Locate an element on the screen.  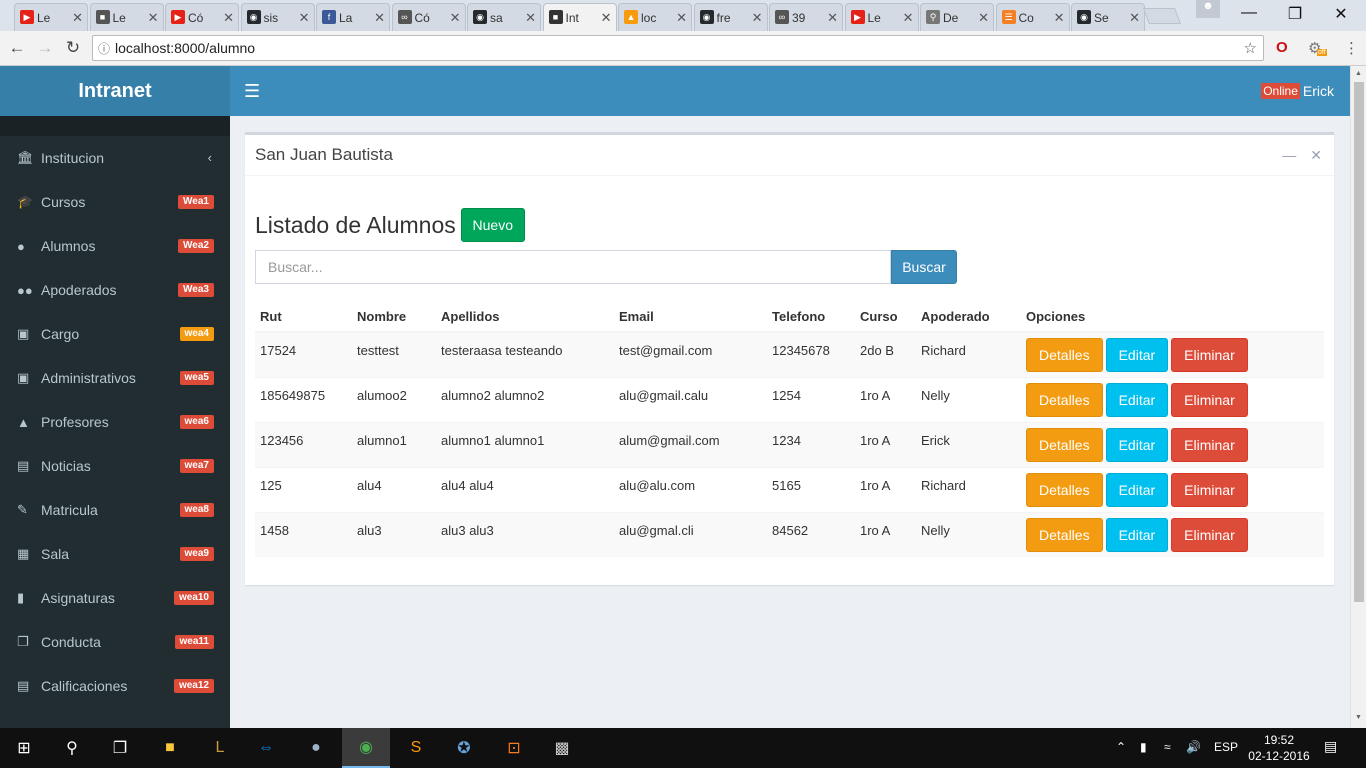
sidebar-item-asignaturas: ▮ Asignaturas wea10 is located at coordinates (115, 598).